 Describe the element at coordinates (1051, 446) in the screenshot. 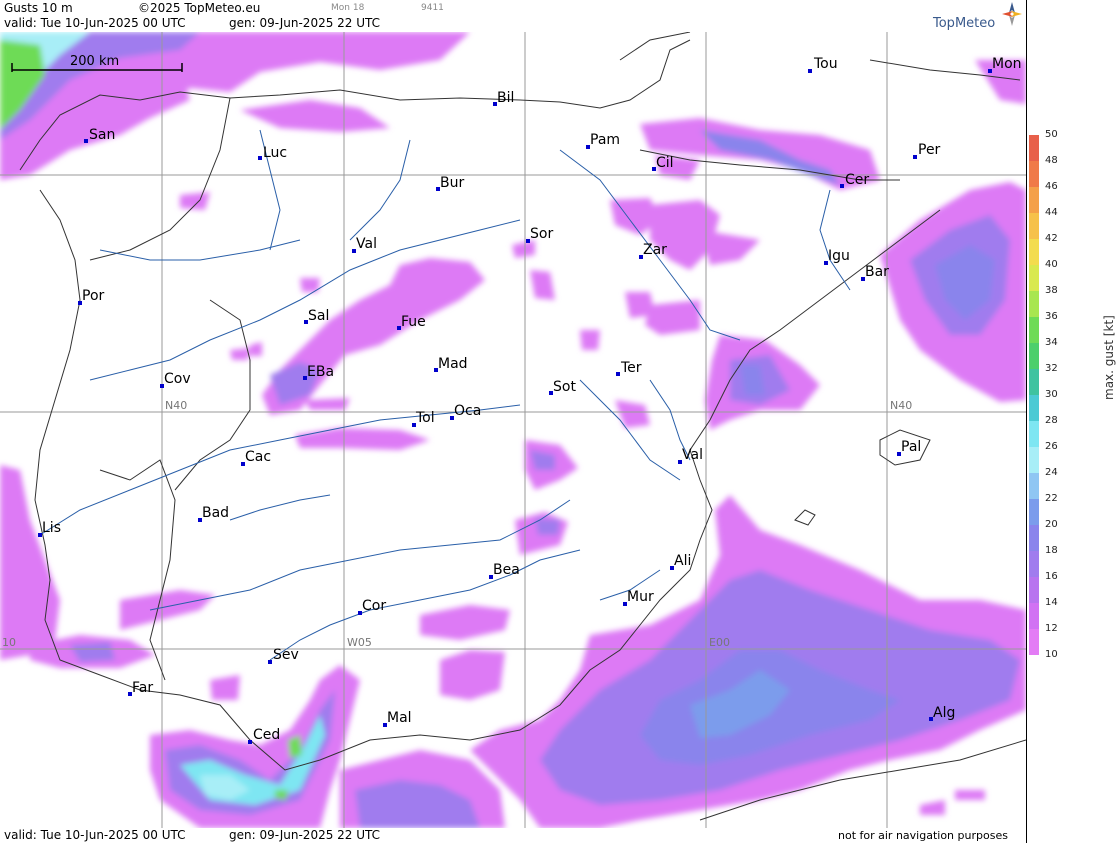

I see `legend-tick-label: 26` at that location.